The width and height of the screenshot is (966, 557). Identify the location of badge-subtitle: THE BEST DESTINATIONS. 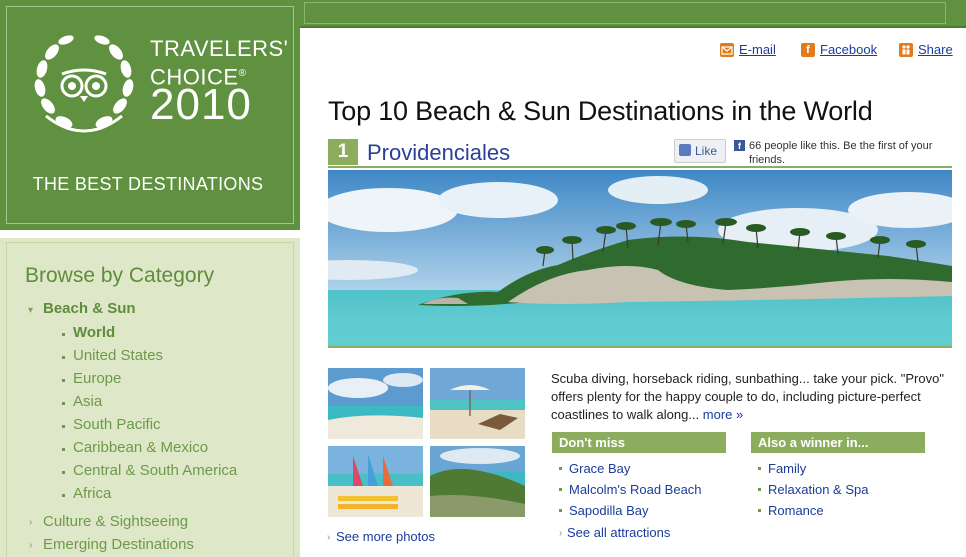
(148, 184).